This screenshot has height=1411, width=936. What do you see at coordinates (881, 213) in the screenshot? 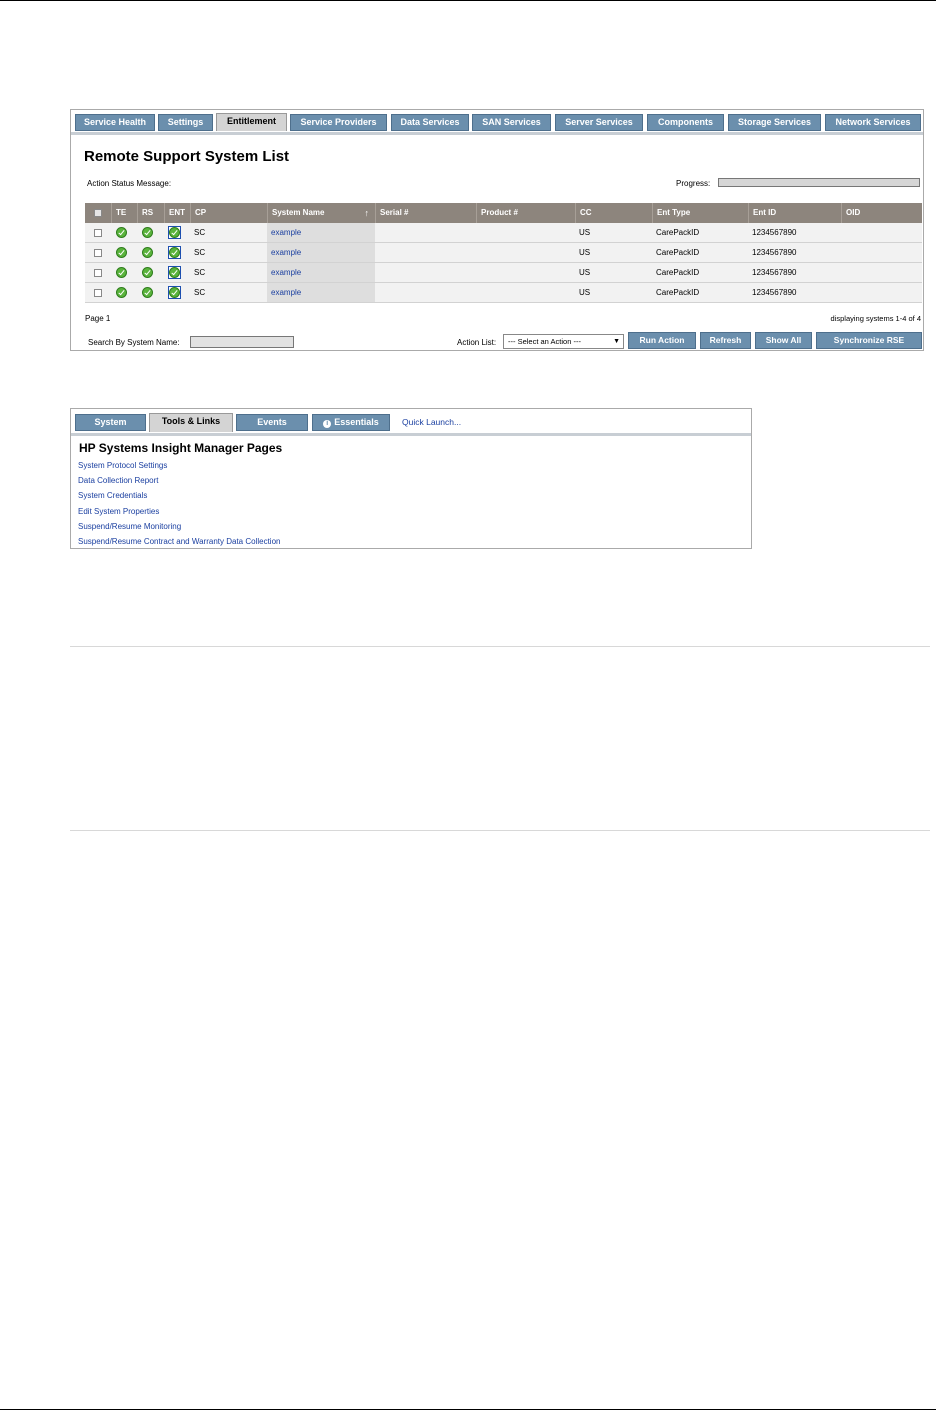
I see `col-header-oid: OID` at bounding box center [881, 213].